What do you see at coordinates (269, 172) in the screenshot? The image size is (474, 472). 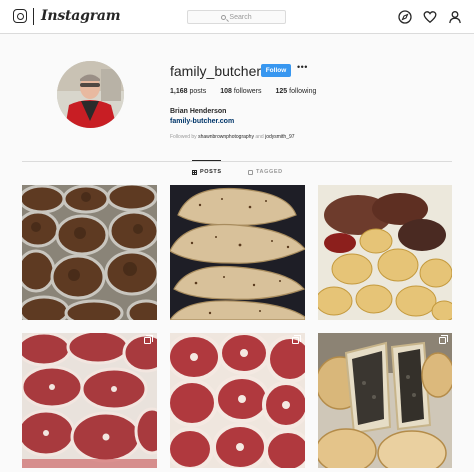 I see `tab-tagged-label: TAGGED` at bounding box center [269, 172].